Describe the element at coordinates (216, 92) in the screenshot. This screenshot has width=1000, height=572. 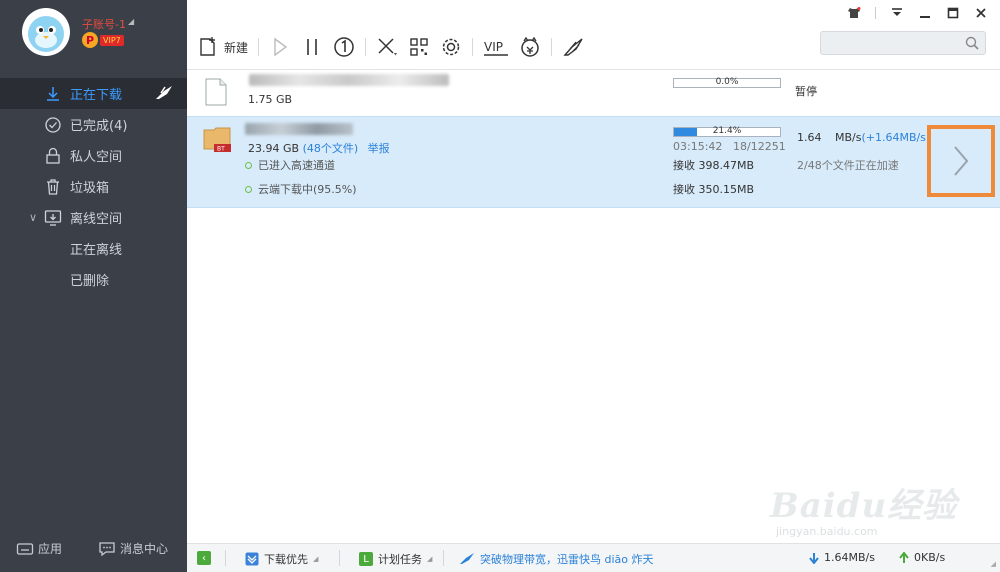
I see `file-icon` at that location.